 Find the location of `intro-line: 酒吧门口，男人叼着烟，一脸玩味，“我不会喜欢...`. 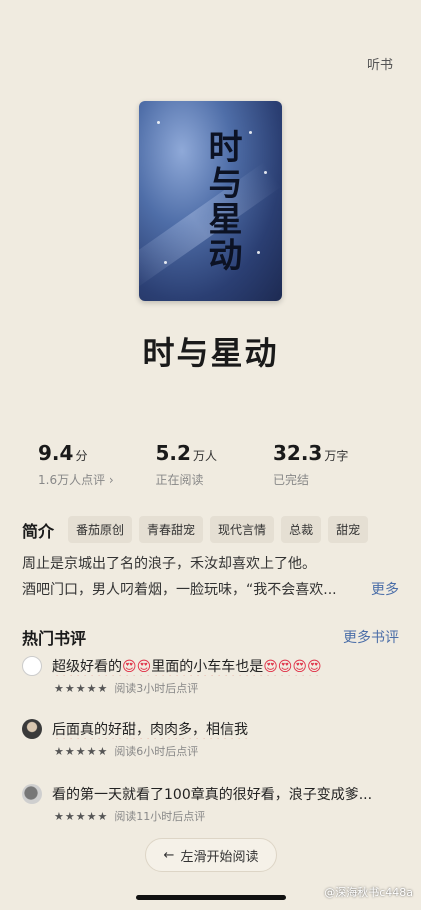

intro-line: 酒吧门口，男人叼着烟，一脸玩味，“我不会喜欢... is located at coordinates (179, 590).